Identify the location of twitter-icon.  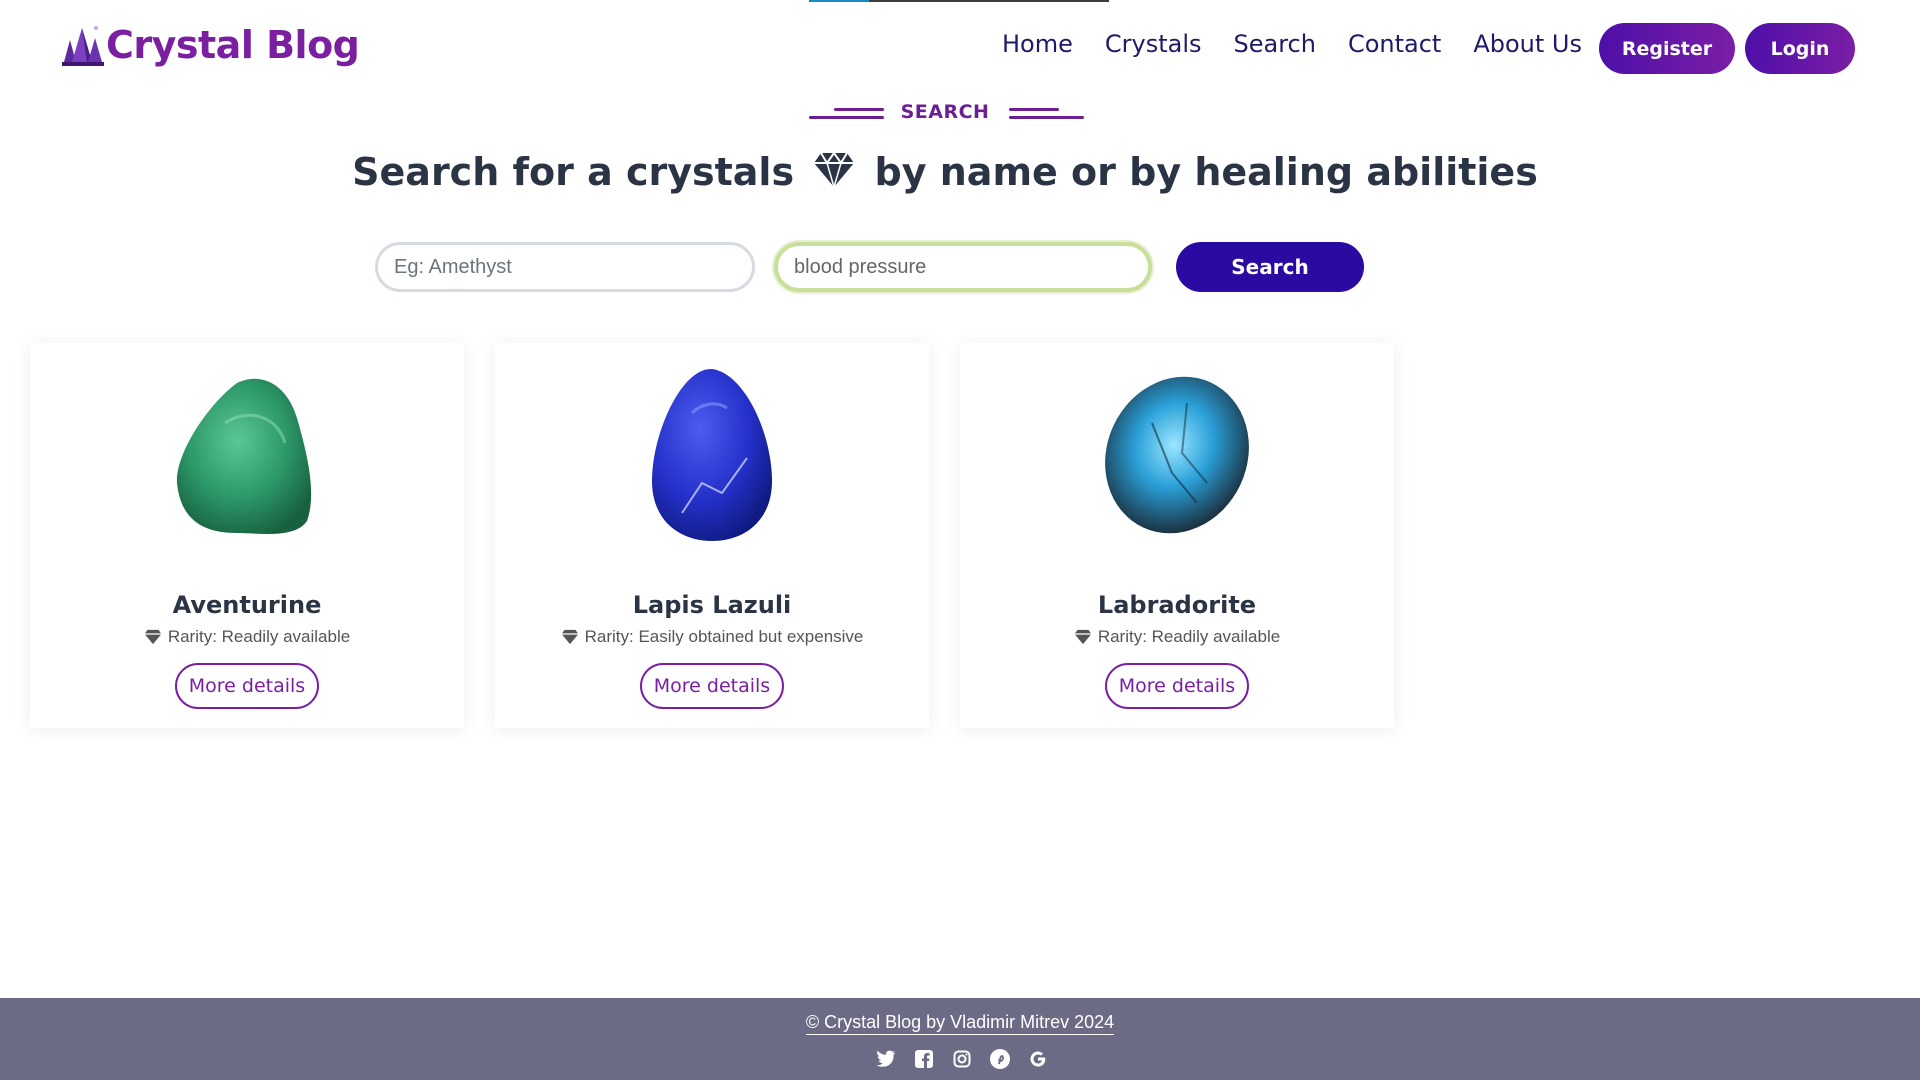
(886, 1059).